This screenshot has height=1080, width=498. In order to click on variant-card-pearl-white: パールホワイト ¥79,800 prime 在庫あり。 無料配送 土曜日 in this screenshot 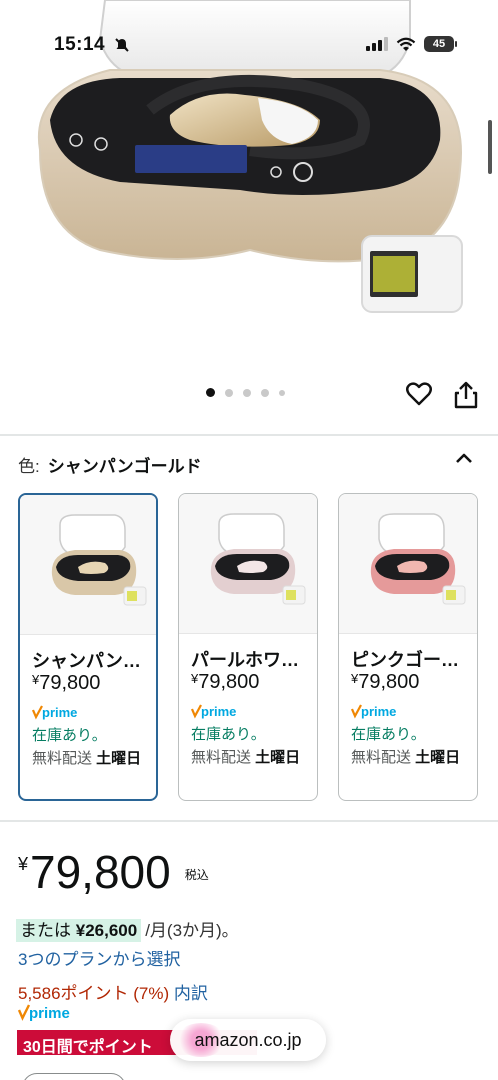, I will do `click(248, 647)`.